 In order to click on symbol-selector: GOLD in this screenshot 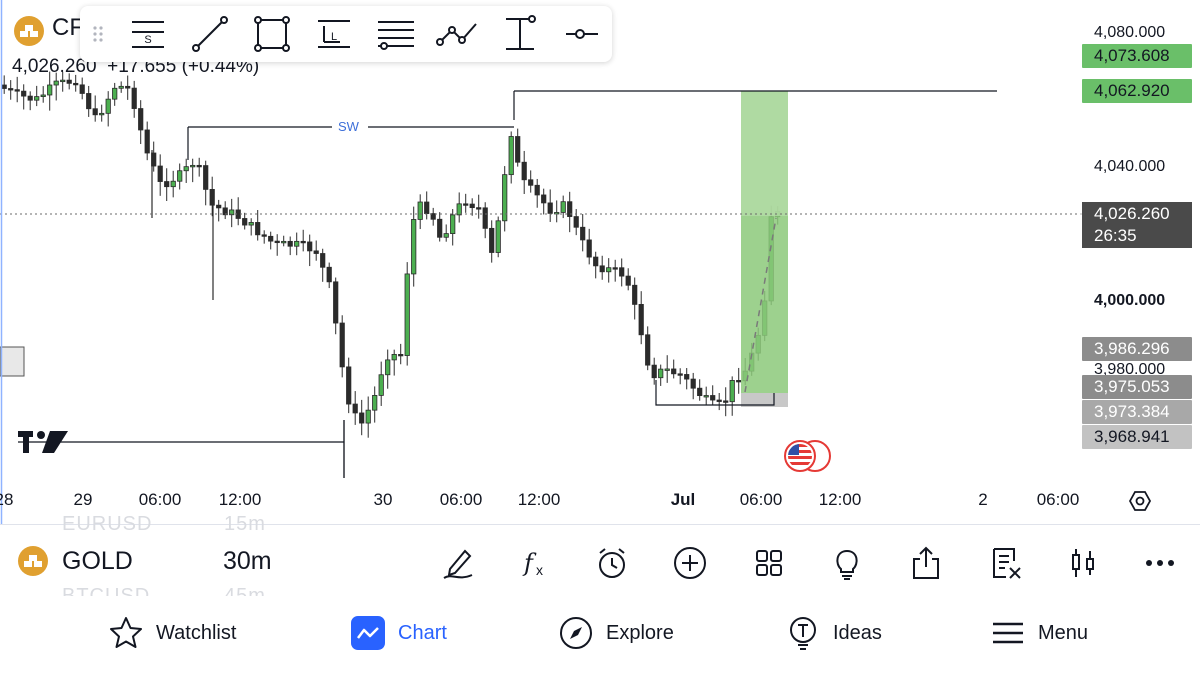, I will do `click(75, 561)`.